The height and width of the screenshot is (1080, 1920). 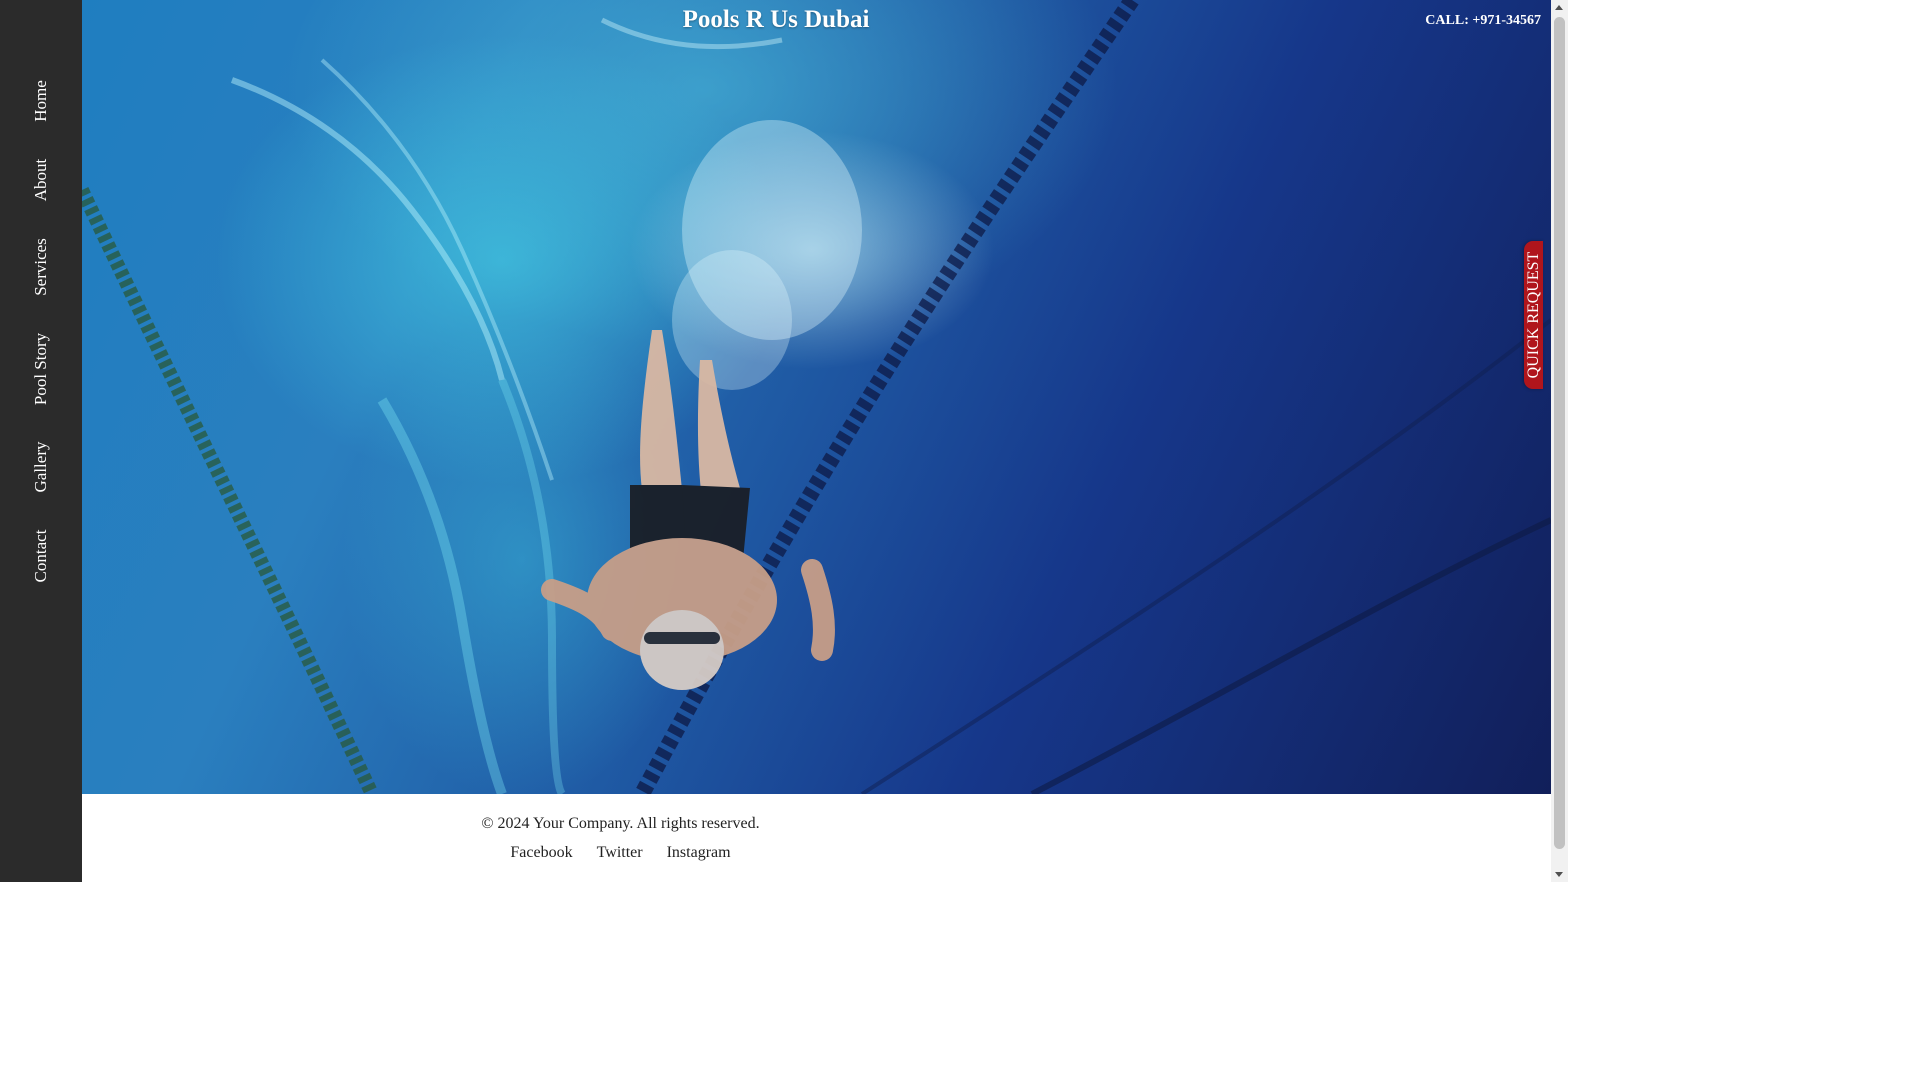 What do you see at coordinates (1559, 433) in the screenshot?
I see `scroll-thumb` at bounding box center [1559, 433].